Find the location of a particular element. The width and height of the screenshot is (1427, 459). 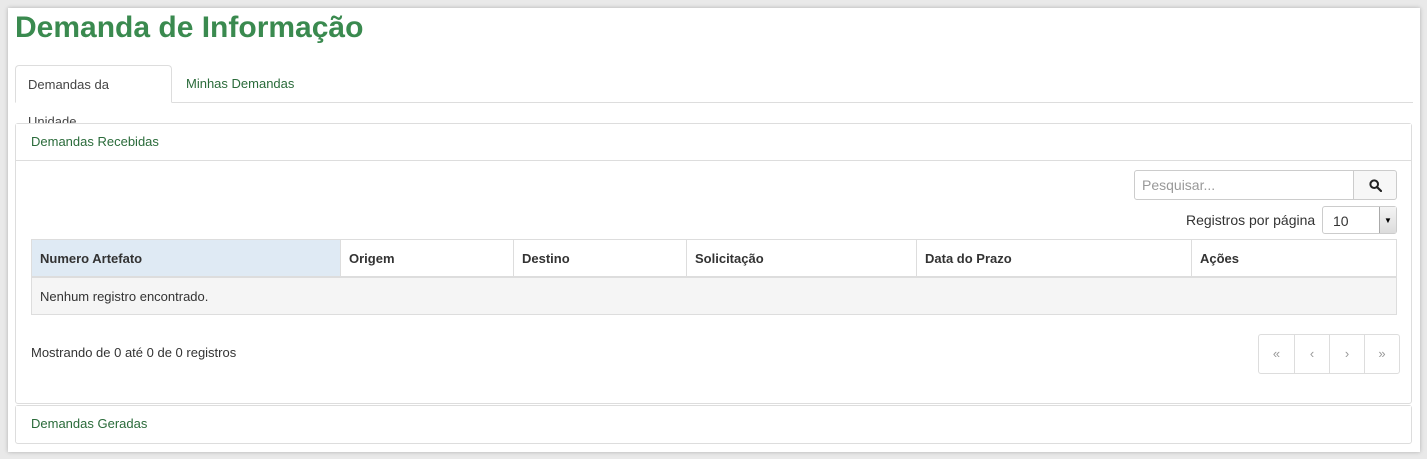

col-numero-artefato: Numero Artefato is located at coordinates (186, 258).